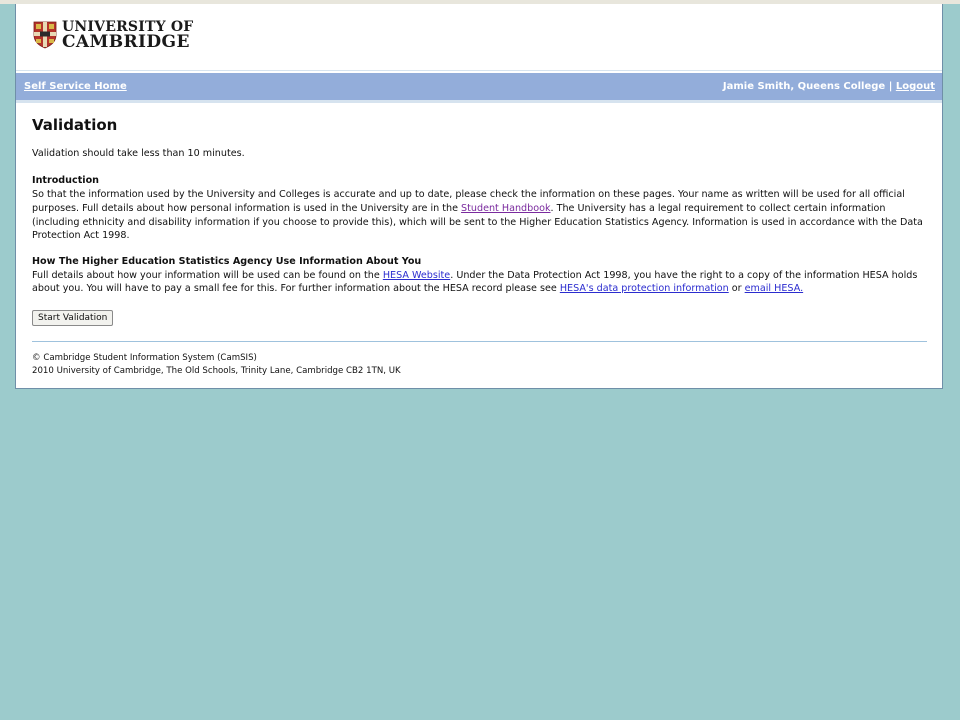 This screenshot has height=720, width=960. What do you see at coordinates (479, 70) in the screenshot?
I see `header-divider` at bounding box center [479, 70].